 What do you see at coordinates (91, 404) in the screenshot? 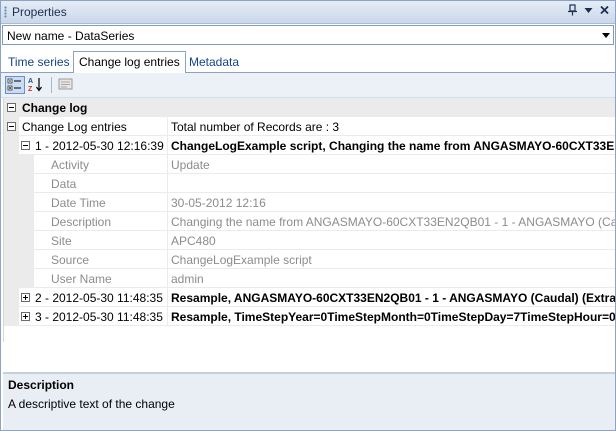
I see `description-text: A descriptive text of the change` at bounding box center [91, 404].